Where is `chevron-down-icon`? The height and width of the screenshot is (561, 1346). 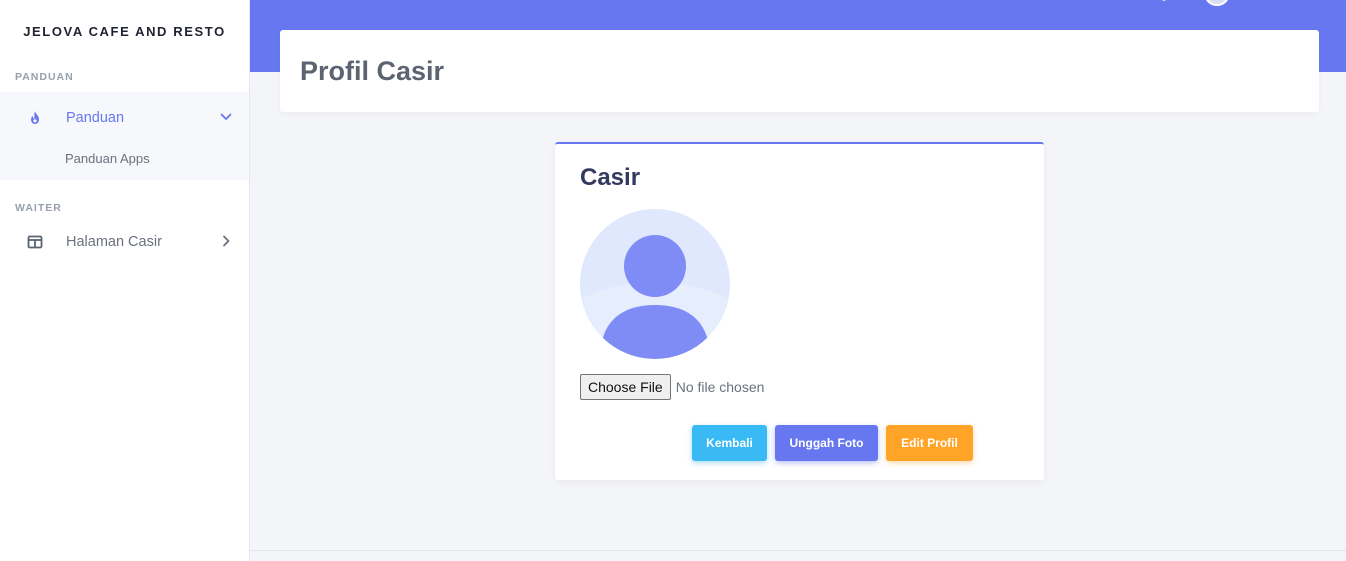 chevron-down-icon is located at coordinates (226, 117).